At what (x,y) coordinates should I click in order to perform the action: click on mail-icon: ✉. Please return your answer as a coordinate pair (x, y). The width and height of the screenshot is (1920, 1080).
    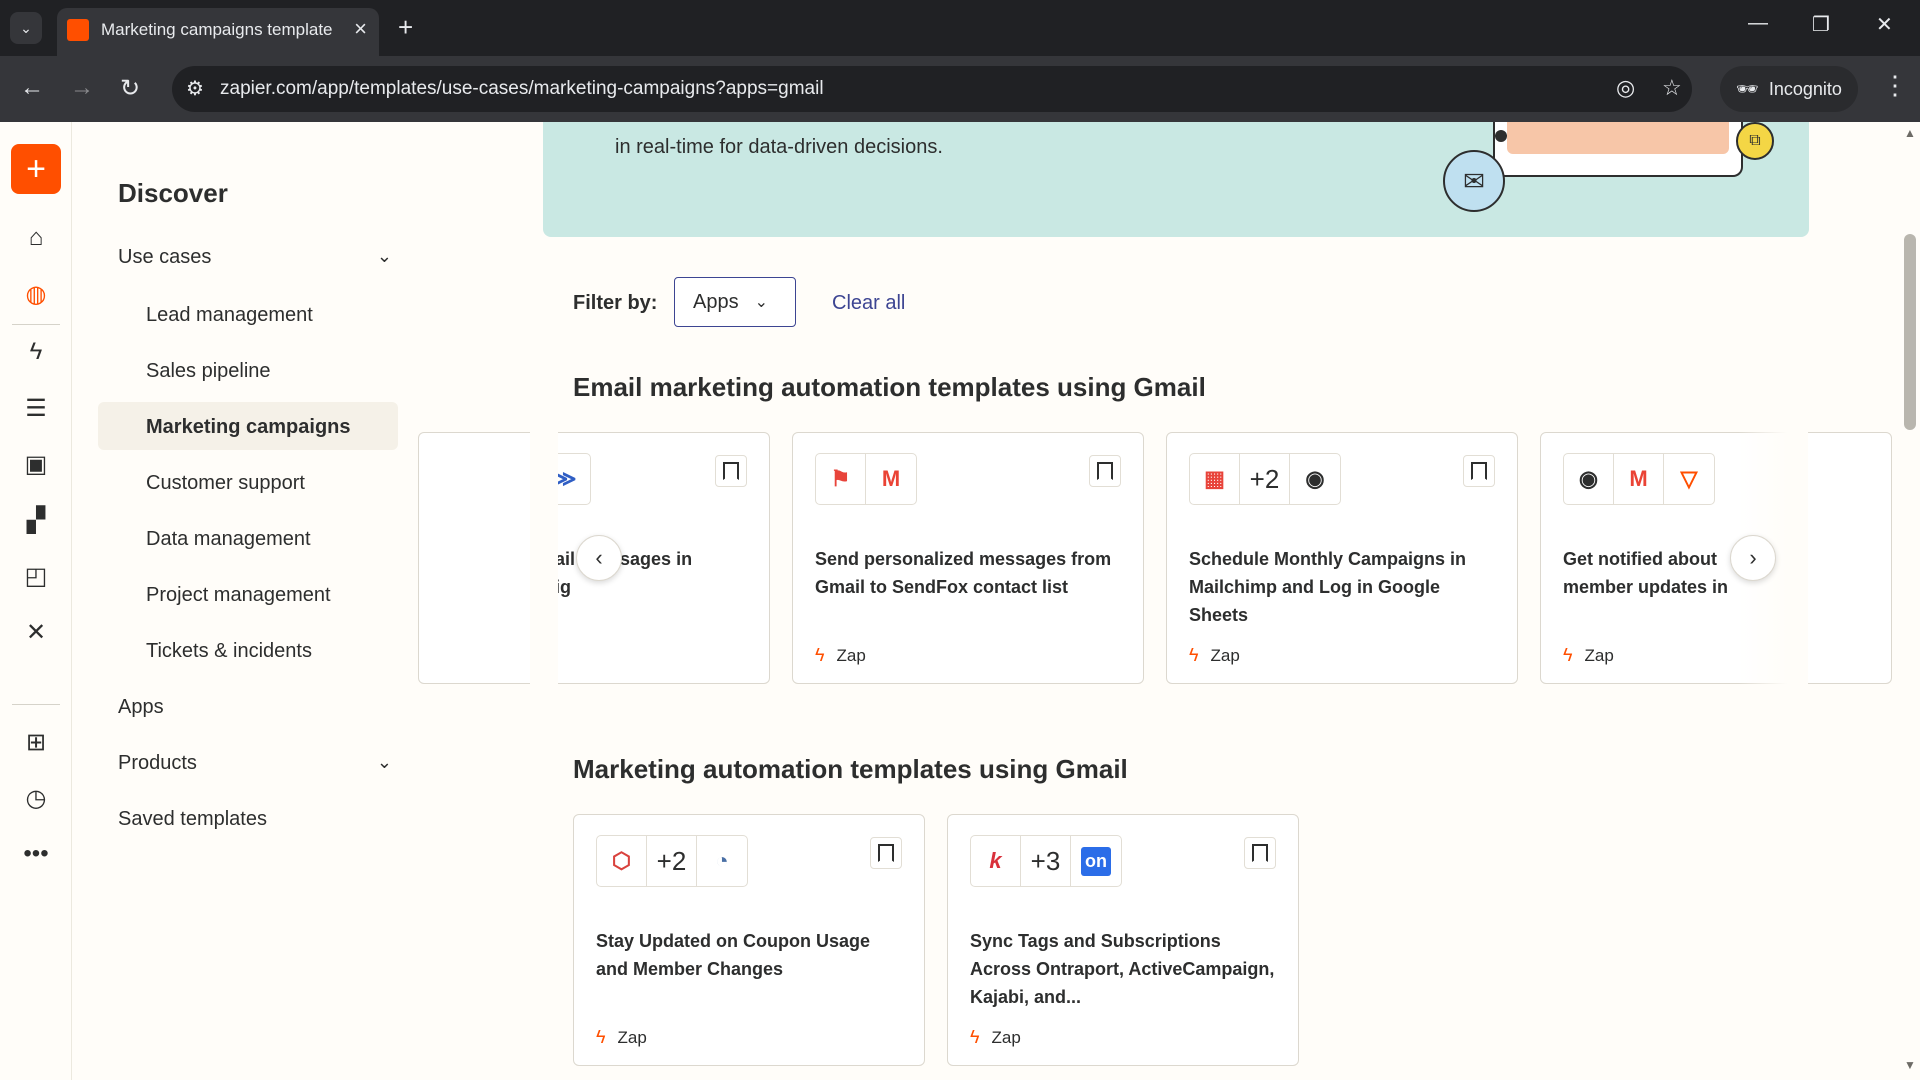
    Looking at the image, I should click on (1474, 181).